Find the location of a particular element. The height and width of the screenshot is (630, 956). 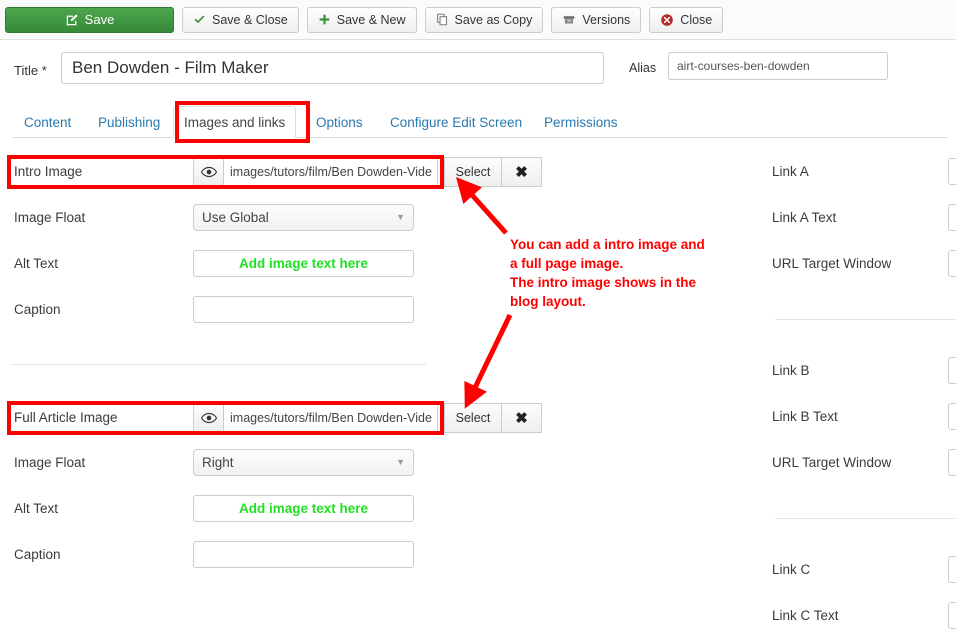

link-c-label: Link C is located at coordinates (791, 569).